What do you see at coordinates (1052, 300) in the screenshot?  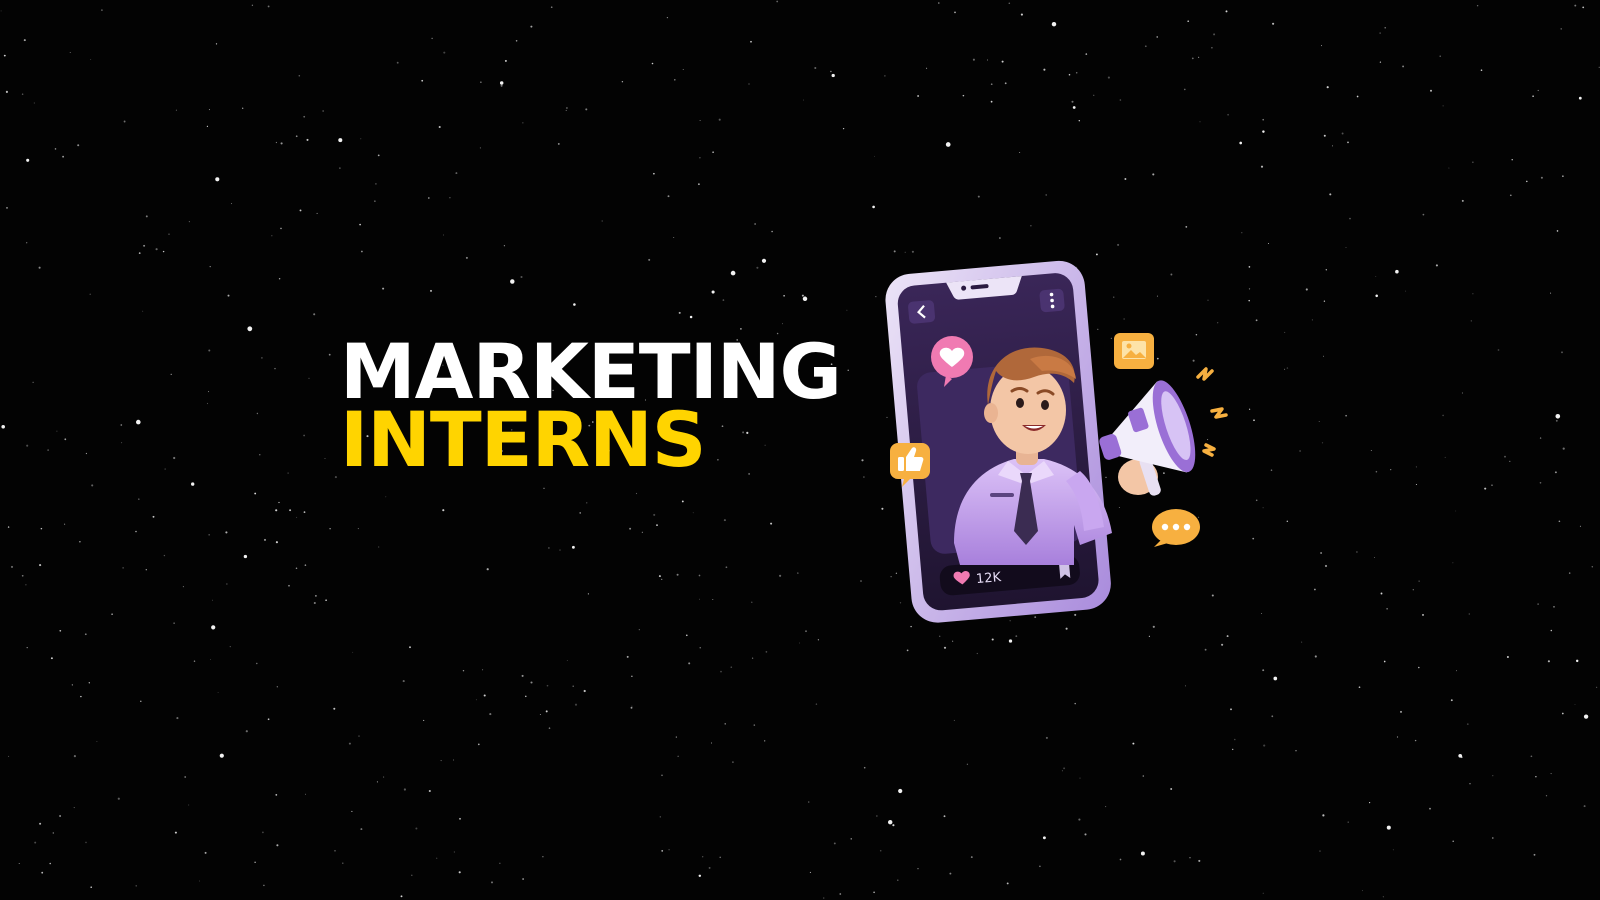 I see `more-dots-icon` at bounding box center [1052, 300].